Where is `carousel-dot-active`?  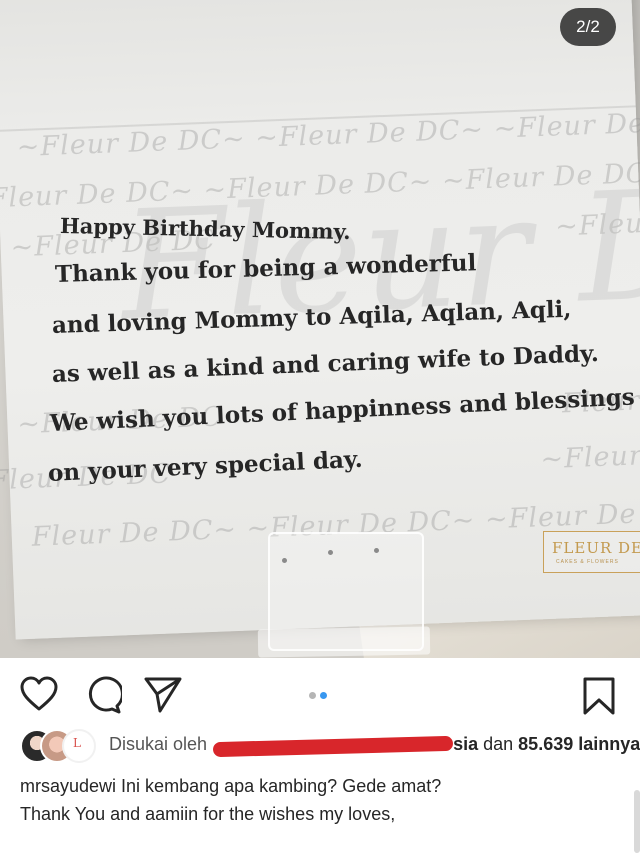
carousel-dot-active is located at coordinates (323, 695).